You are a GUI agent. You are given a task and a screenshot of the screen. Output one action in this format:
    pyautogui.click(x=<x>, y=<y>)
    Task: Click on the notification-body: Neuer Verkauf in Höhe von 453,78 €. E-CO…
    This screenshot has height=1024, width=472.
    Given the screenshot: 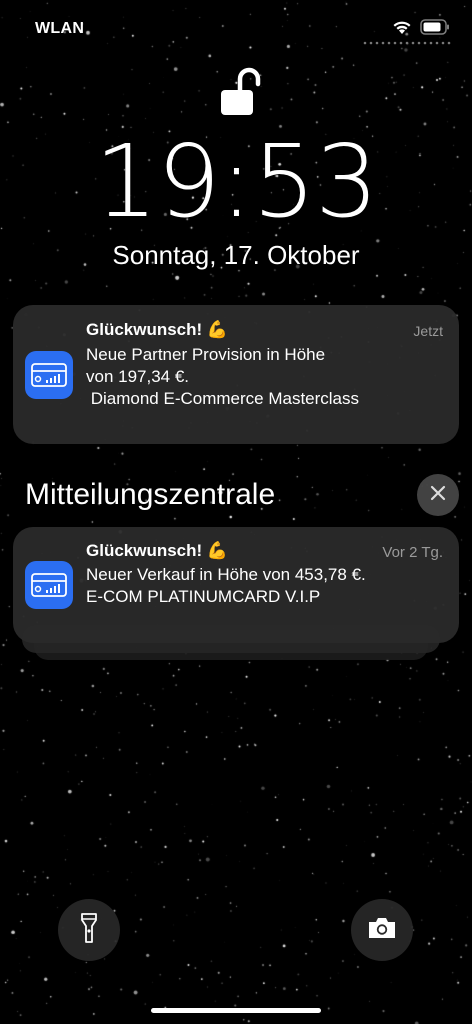 What is the action you would take?
    pyautogui.click(x=226, y=585)
    